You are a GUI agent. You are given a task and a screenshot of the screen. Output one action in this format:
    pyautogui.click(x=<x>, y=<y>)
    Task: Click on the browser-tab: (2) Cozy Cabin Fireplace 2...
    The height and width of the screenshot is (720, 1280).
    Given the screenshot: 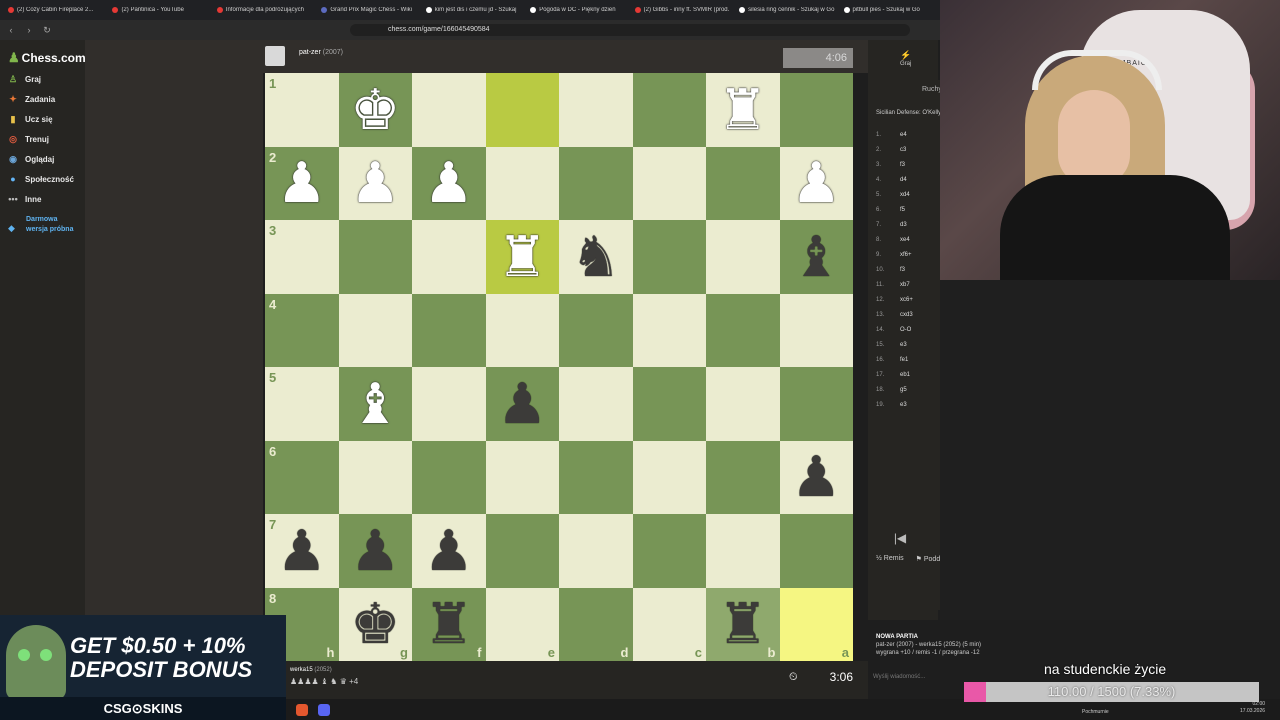 What is the action you would take?
    pyautogui.click(x=52, y=10)
    